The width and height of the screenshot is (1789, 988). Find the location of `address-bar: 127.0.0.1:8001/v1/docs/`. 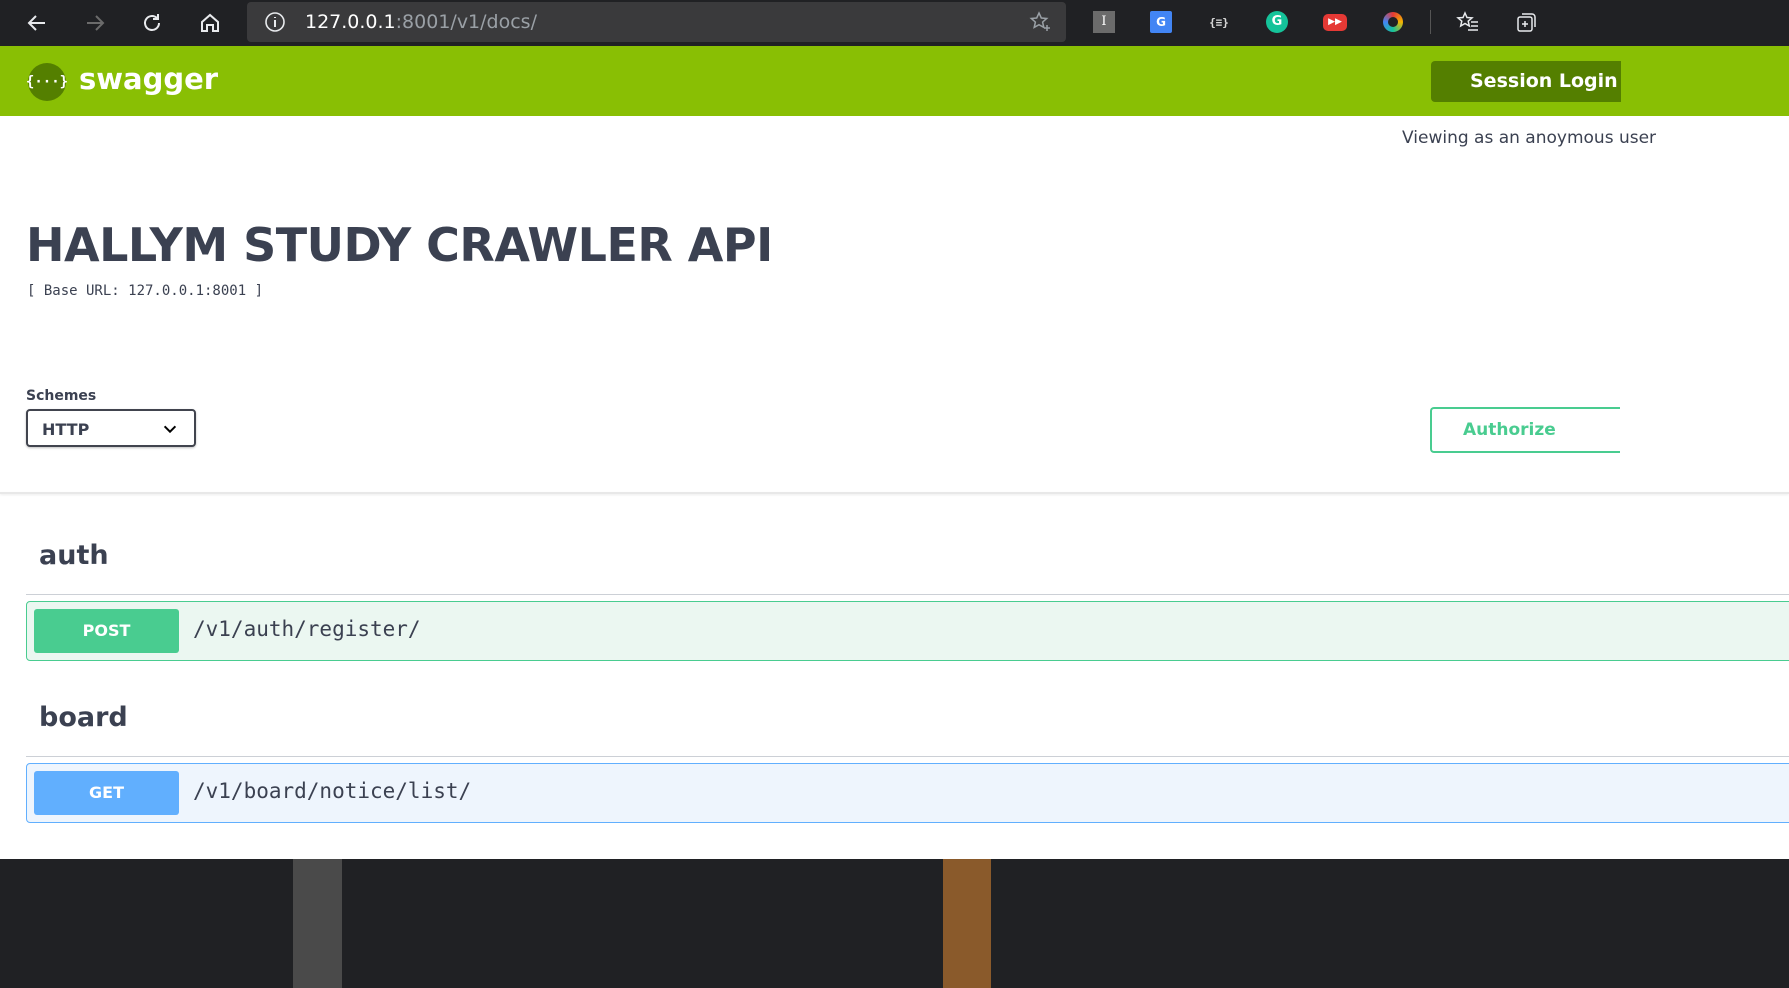

address-bar: 127.0.0.1:8001/v1/docs/ is located at coordinates (656, 22).